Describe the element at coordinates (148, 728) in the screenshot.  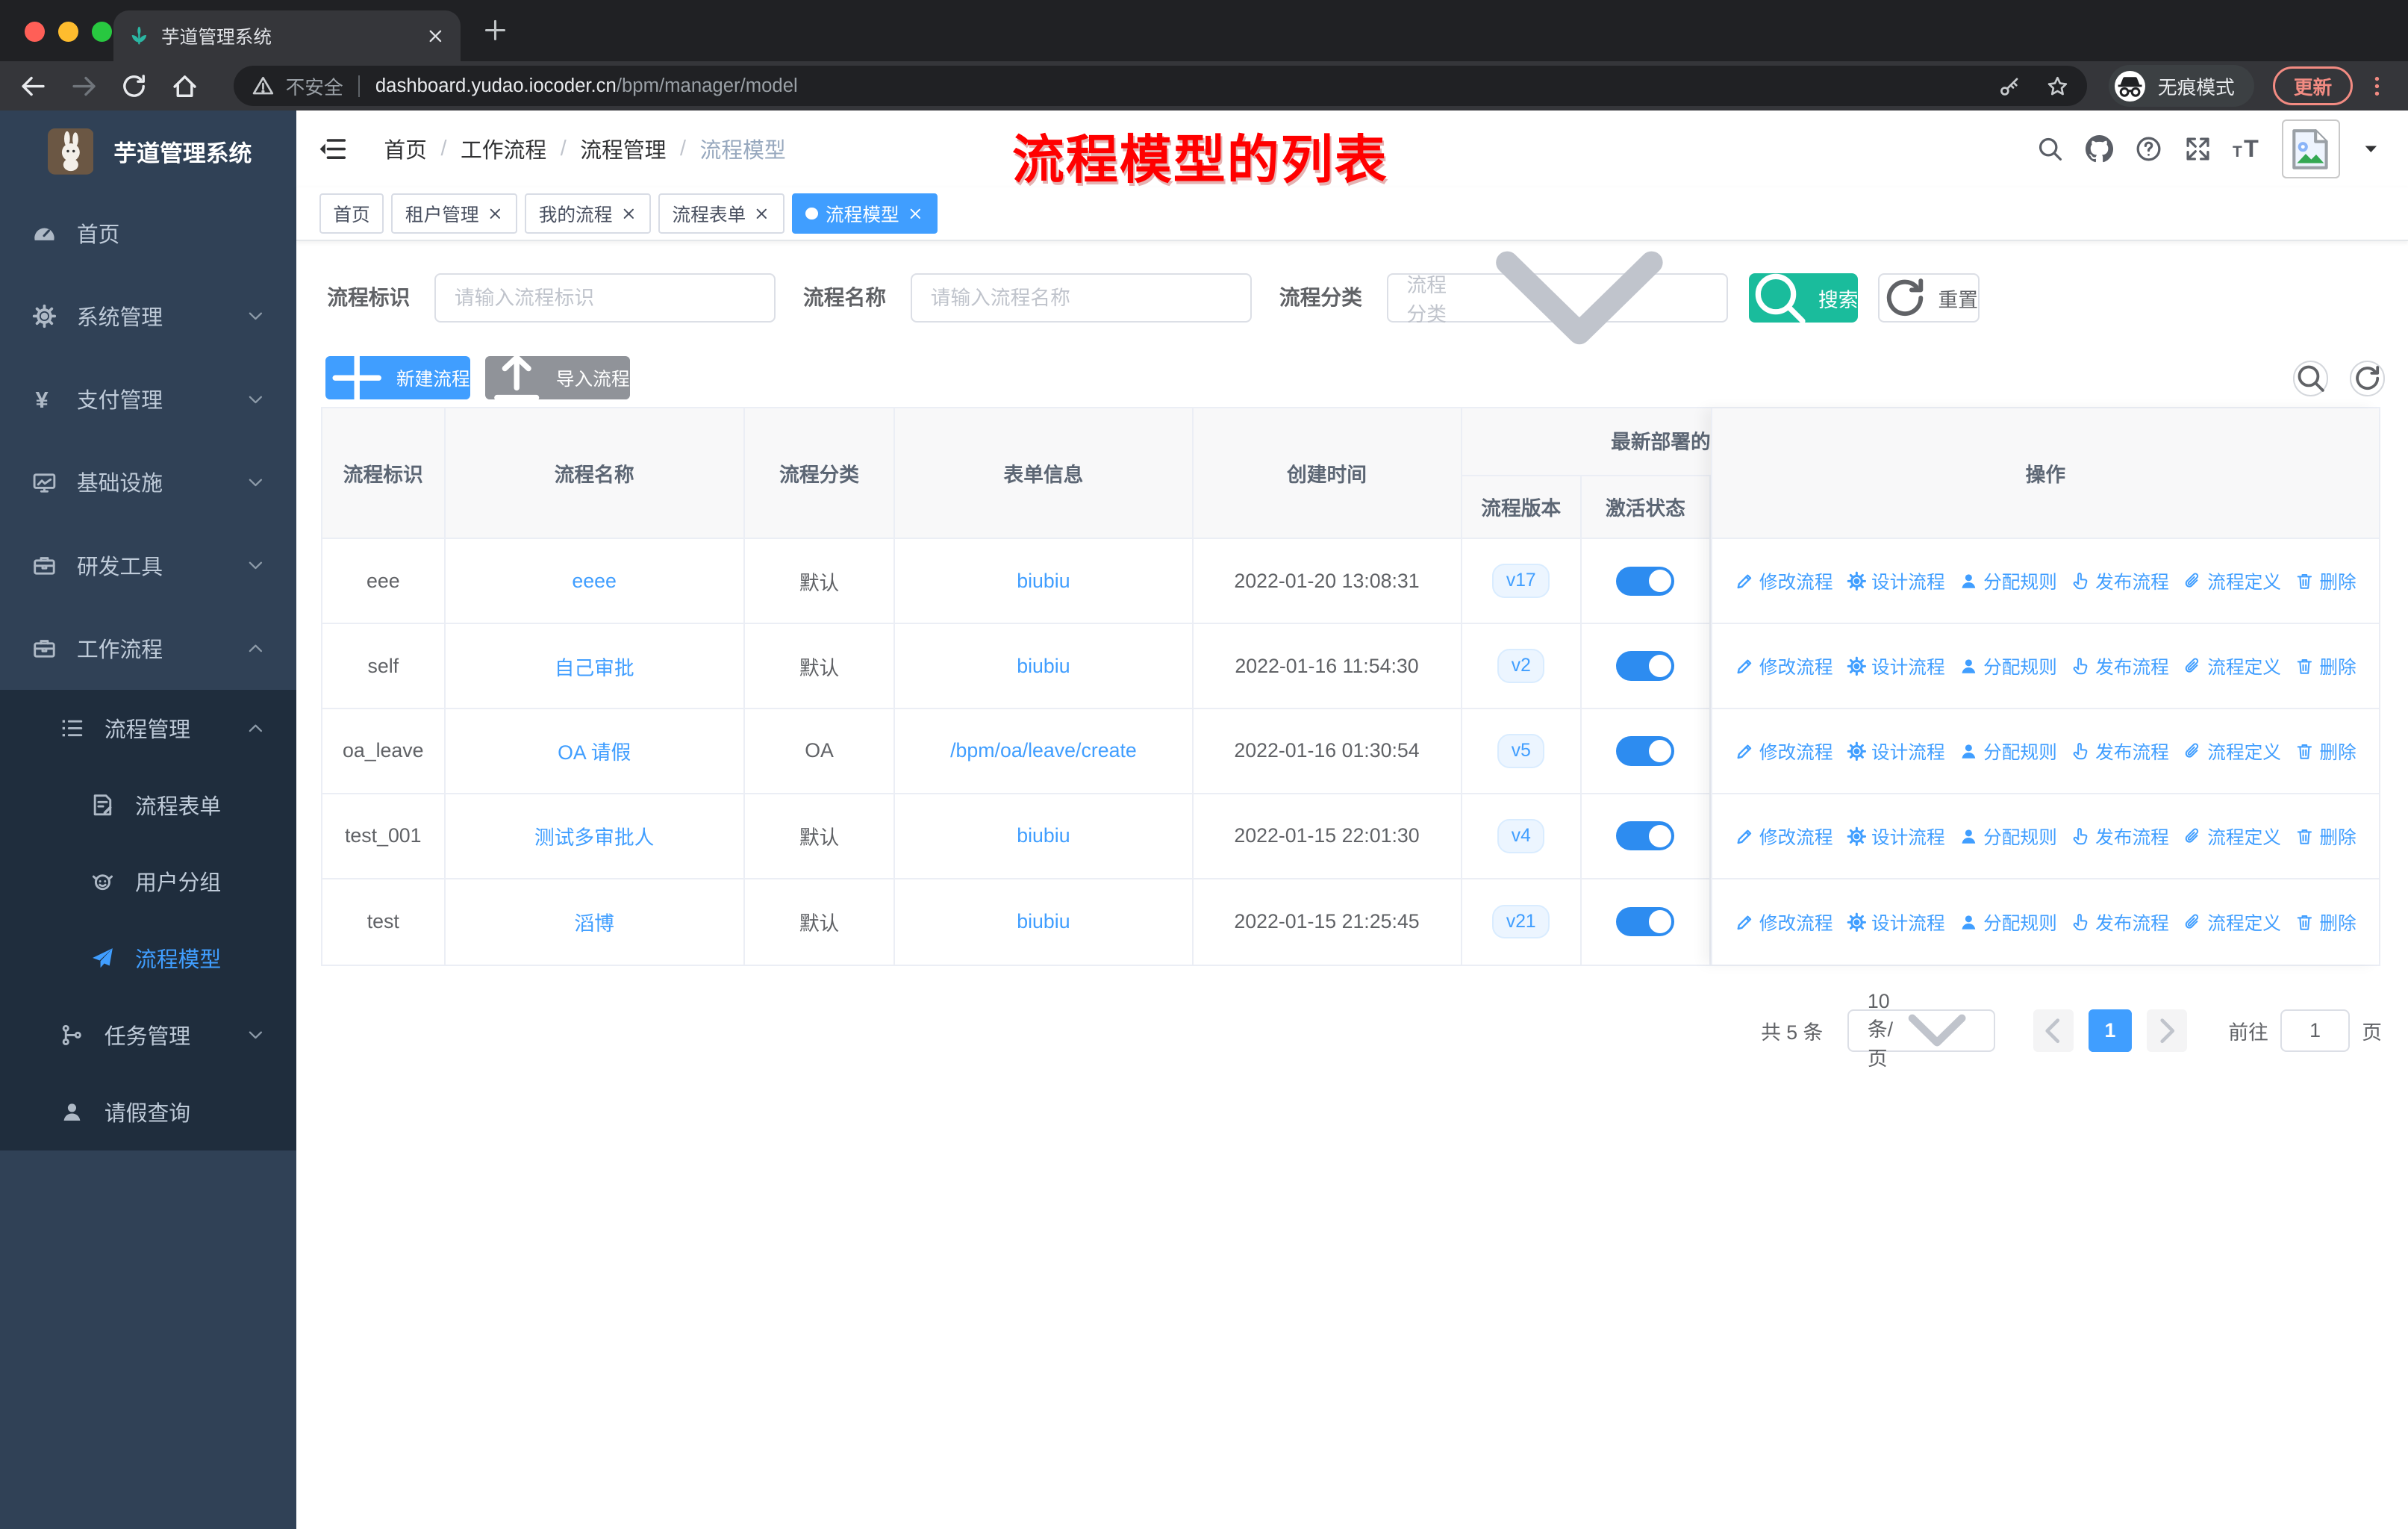
I see `sidebar-item-process-management: 流程管理` at that location.